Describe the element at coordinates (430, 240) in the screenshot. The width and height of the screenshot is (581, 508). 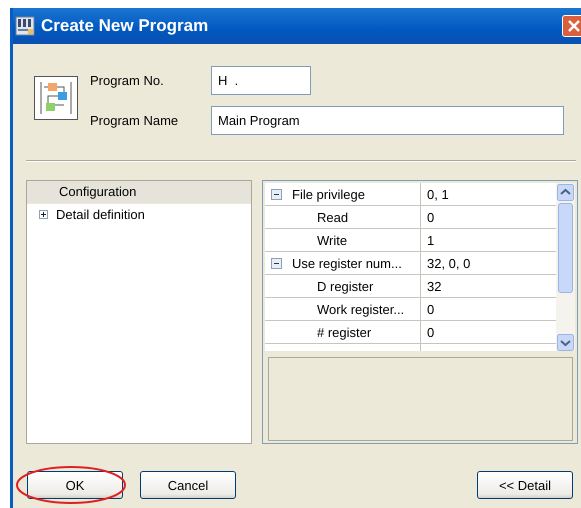
I see `property-value: 1` at that location.